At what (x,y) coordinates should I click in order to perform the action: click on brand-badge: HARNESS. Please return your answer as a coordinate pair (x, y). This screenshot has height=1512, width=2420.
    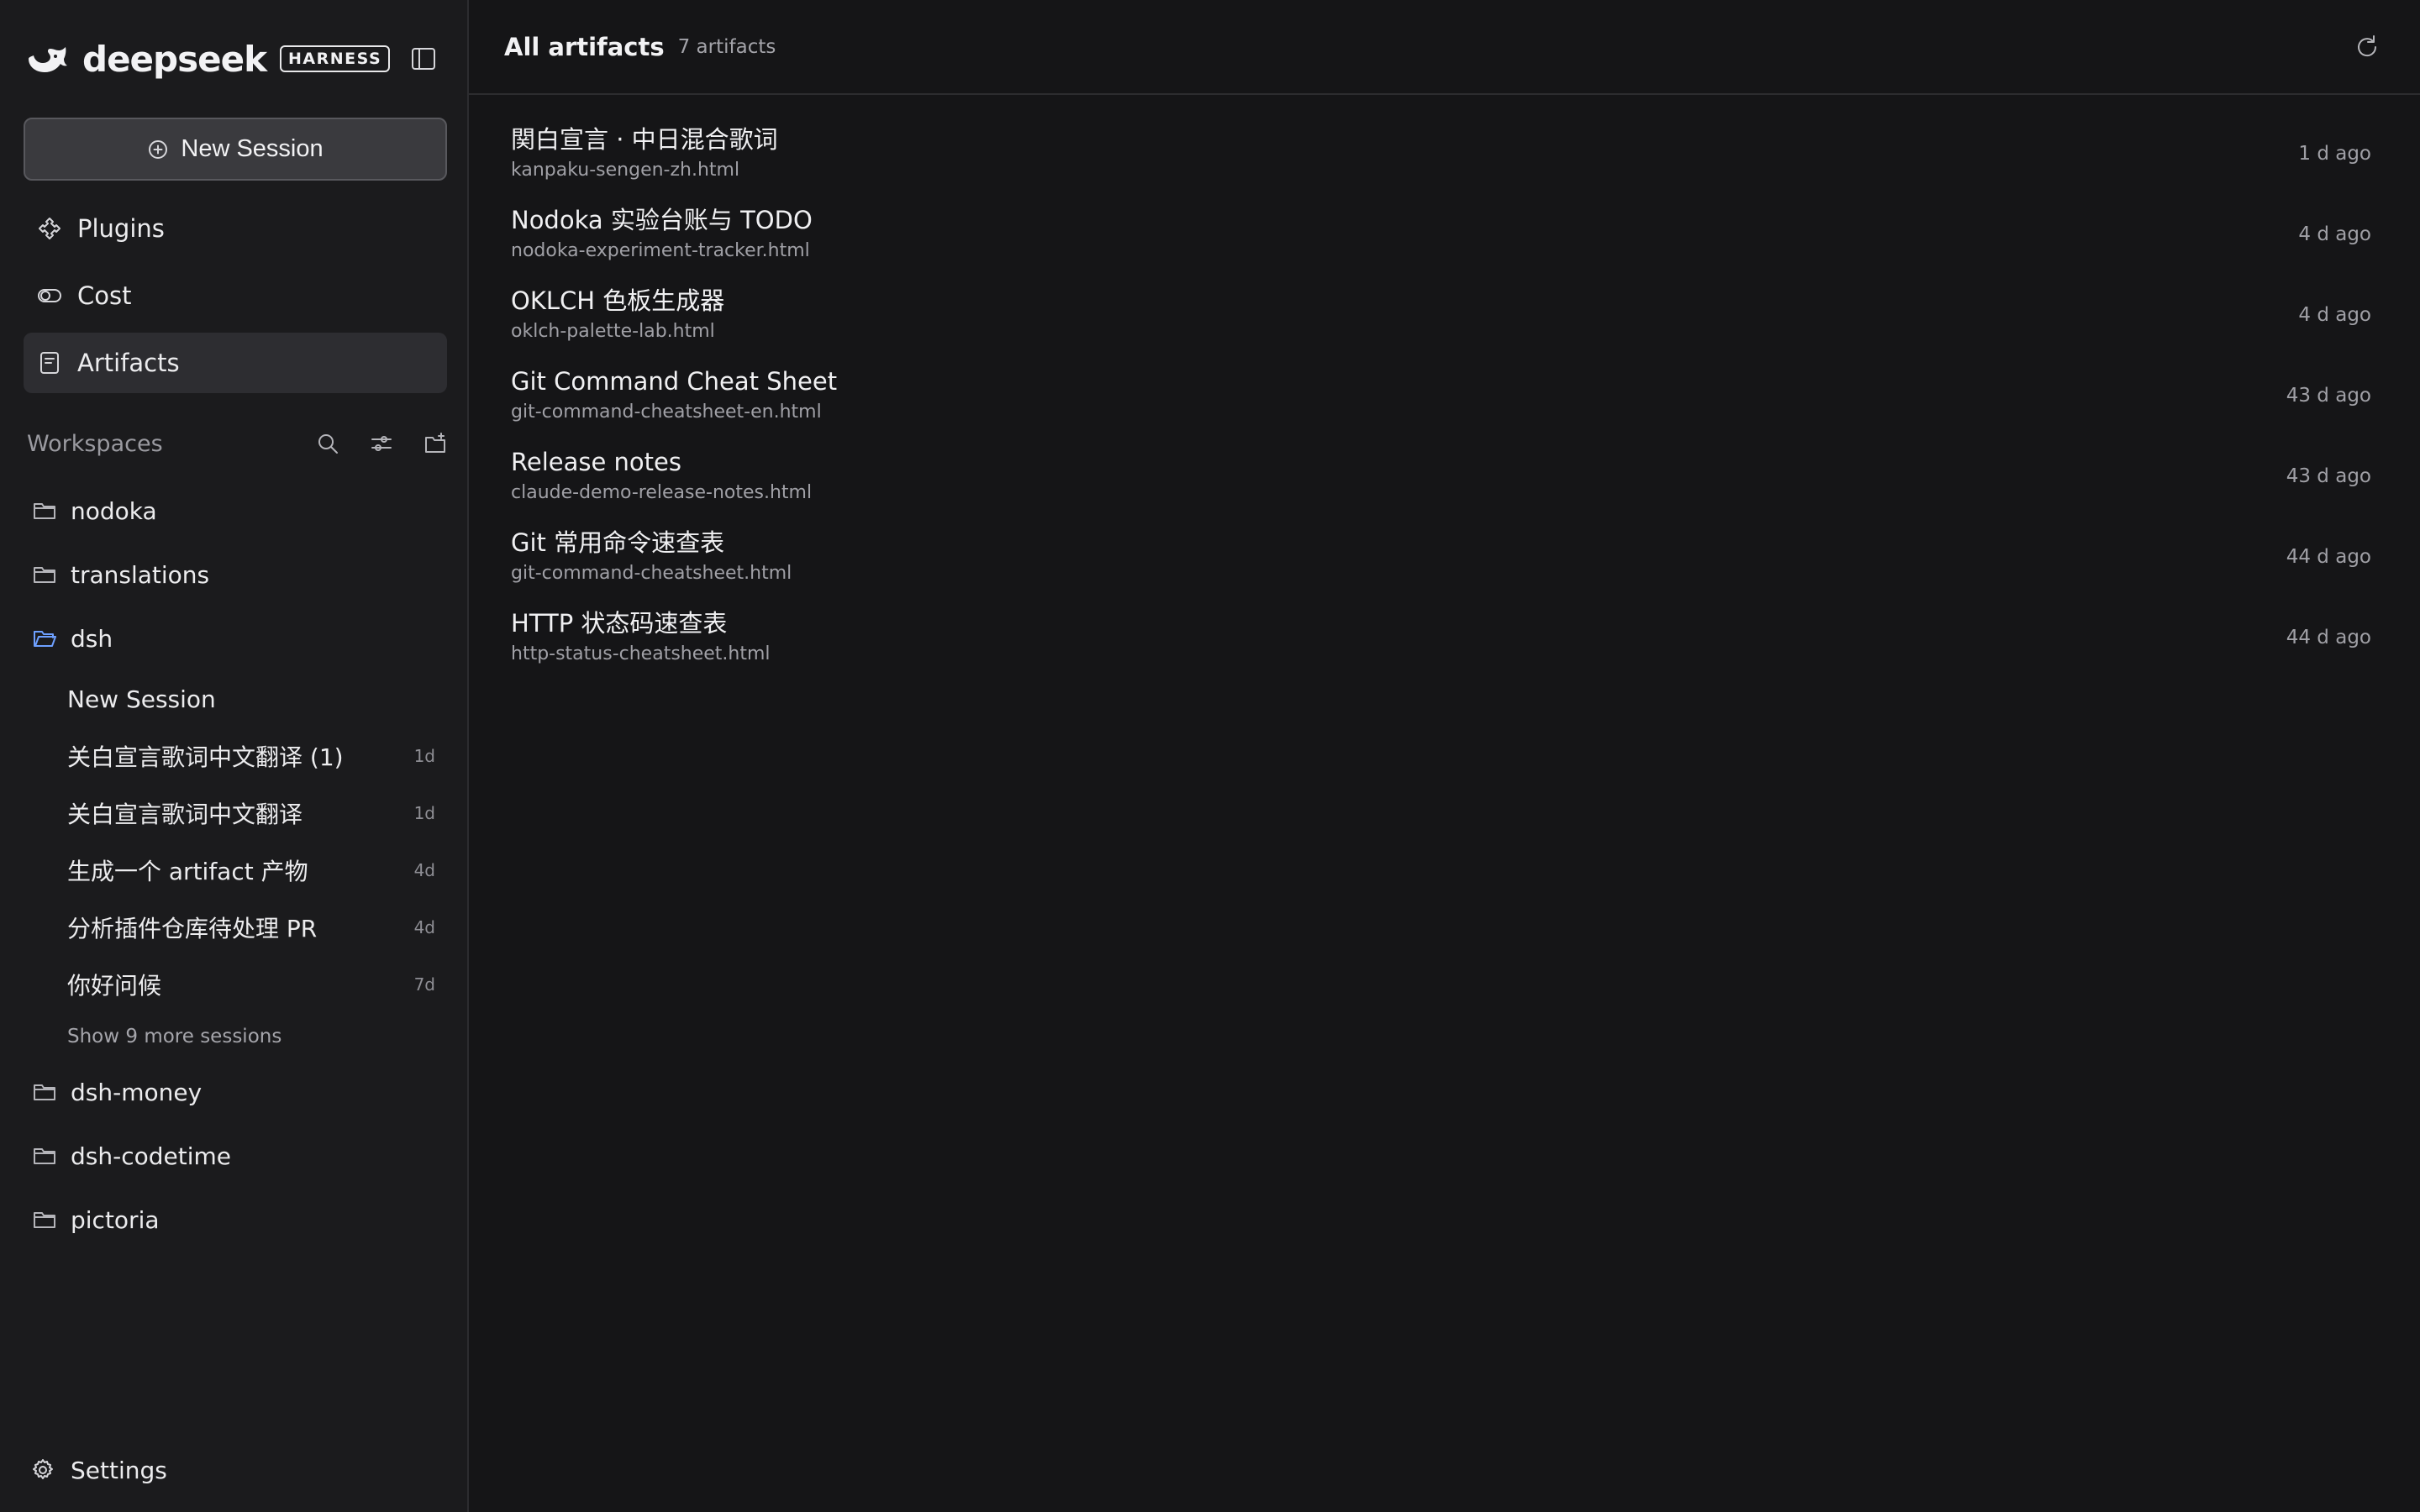
    Looking at the image, I should click on (336, 58).